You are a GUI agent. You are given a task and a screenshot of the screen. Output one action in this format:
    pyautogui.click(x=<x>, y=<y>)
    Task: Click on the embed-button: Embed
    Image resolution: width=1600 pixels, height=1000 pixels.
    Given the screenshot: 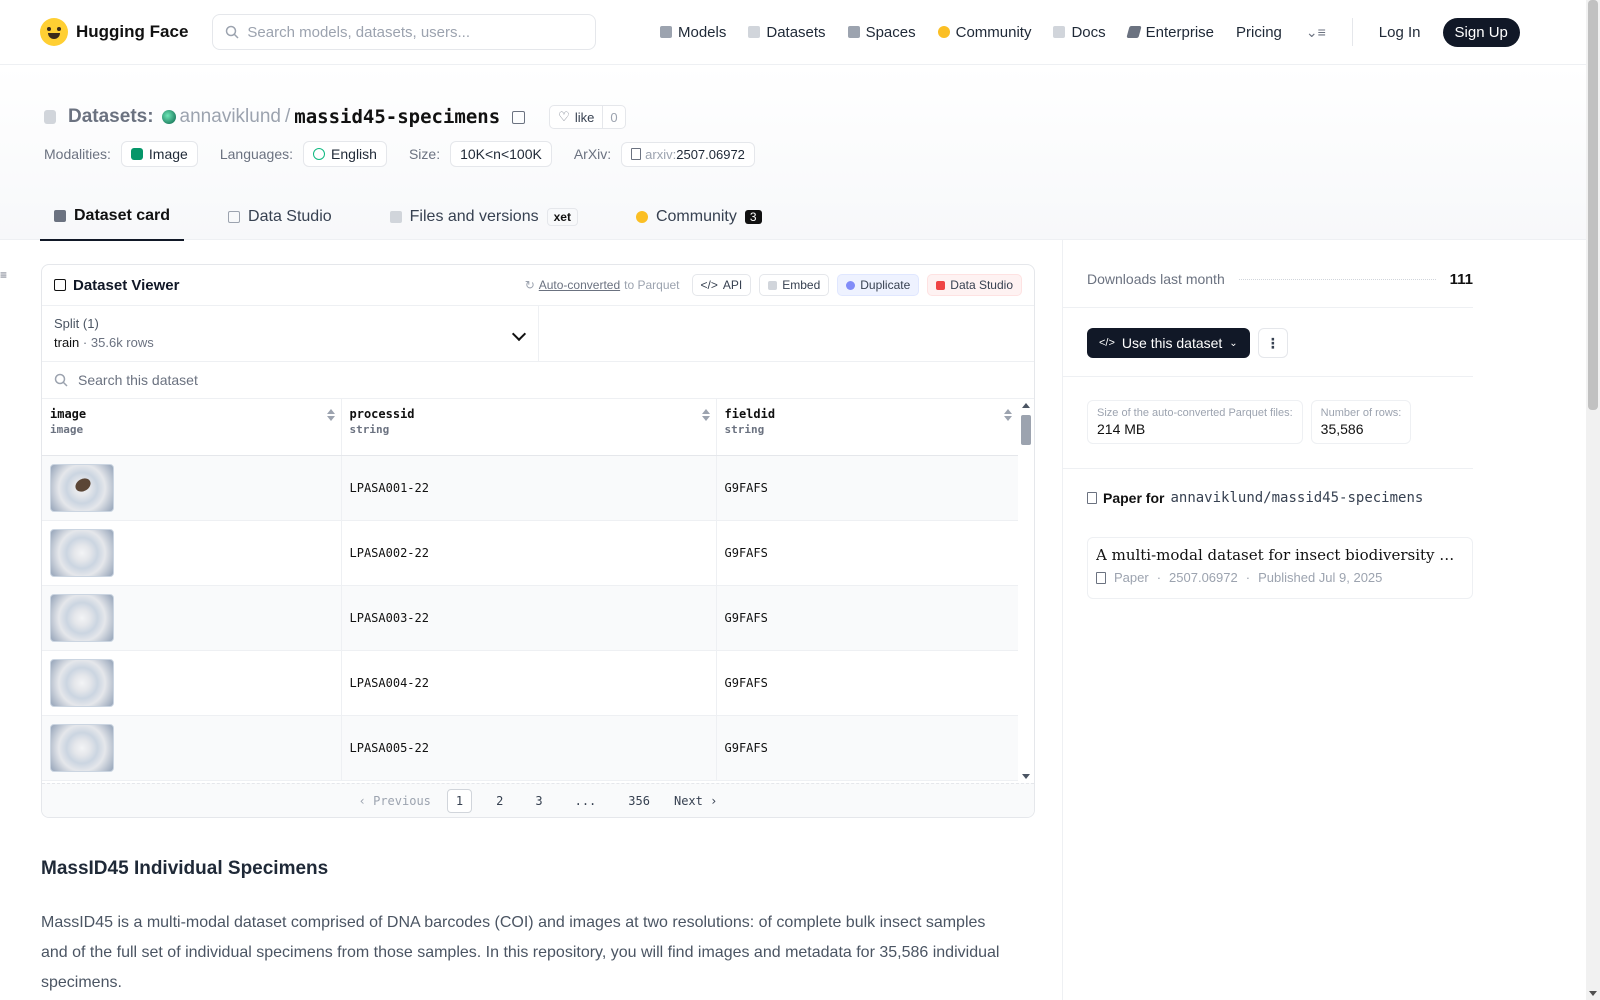 What is the action you would take?
    pyautogui.click(x=794, y=285)
    